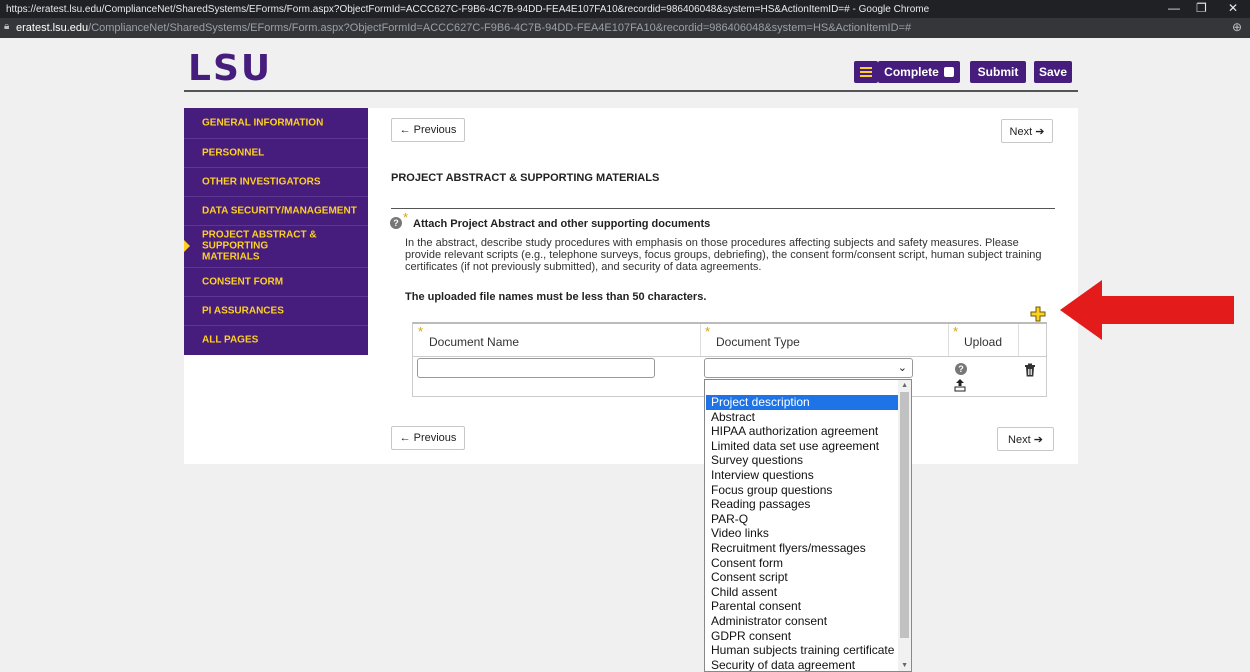 Image resolution: width=1250 pixels, height=672 pixels. Describe the element at coordinates (802, 577) in the screenshot. I see `dropdown-option: Consent script` at that location.